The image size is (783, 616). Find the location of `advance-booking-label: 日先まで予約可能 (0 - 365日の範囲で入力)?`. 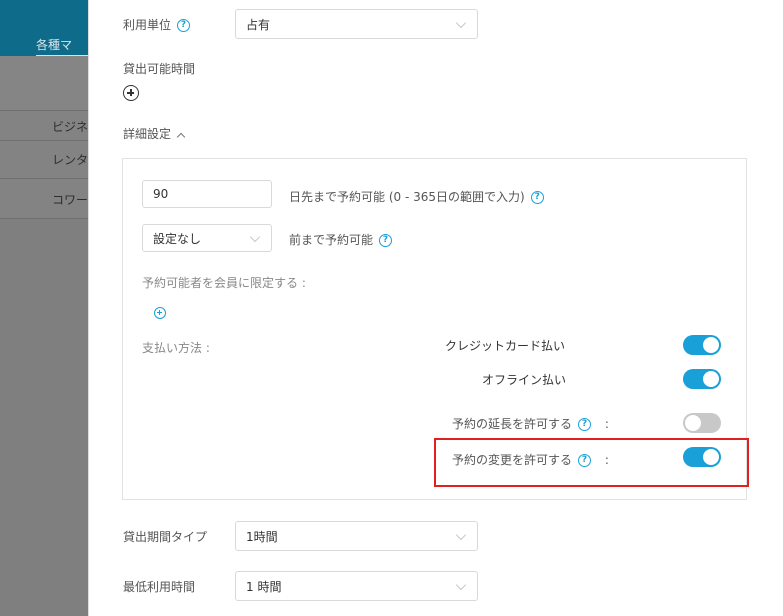

advance-booking-label: 日先まで予約可能 (0 - 365日の範囲で入力)? is located at coordinates (416, 196).